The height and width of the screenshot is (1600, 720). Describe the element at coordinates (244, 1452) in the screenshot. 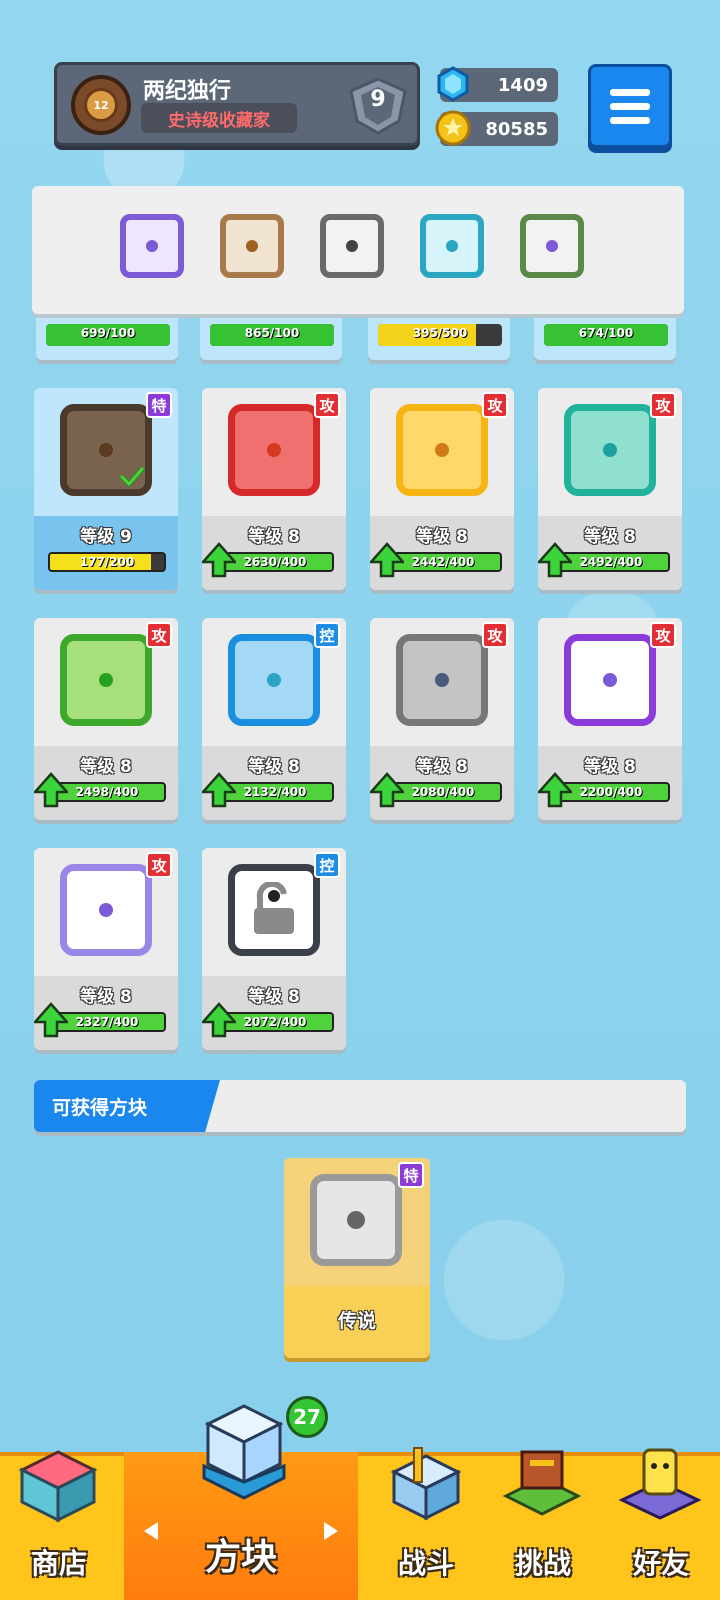

I see `dice-box-icon` at that location.